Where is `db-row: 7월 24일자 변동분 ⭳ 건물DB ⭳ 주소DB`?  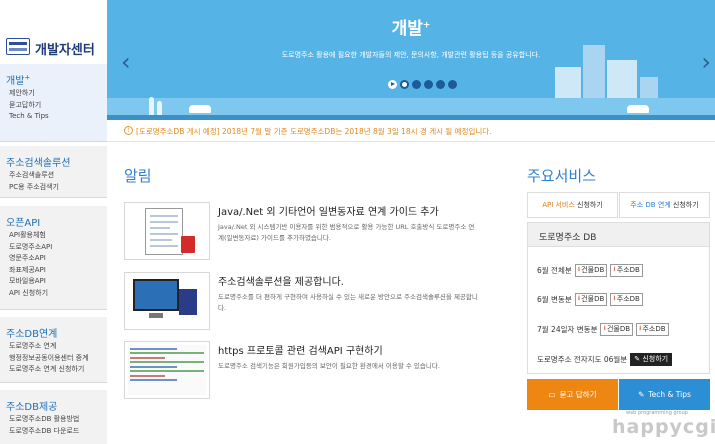
db-row: 7월 24일자 변동분 ⭳ 건물DB ⭳ 주소DB is located at coordinates (603, 329).